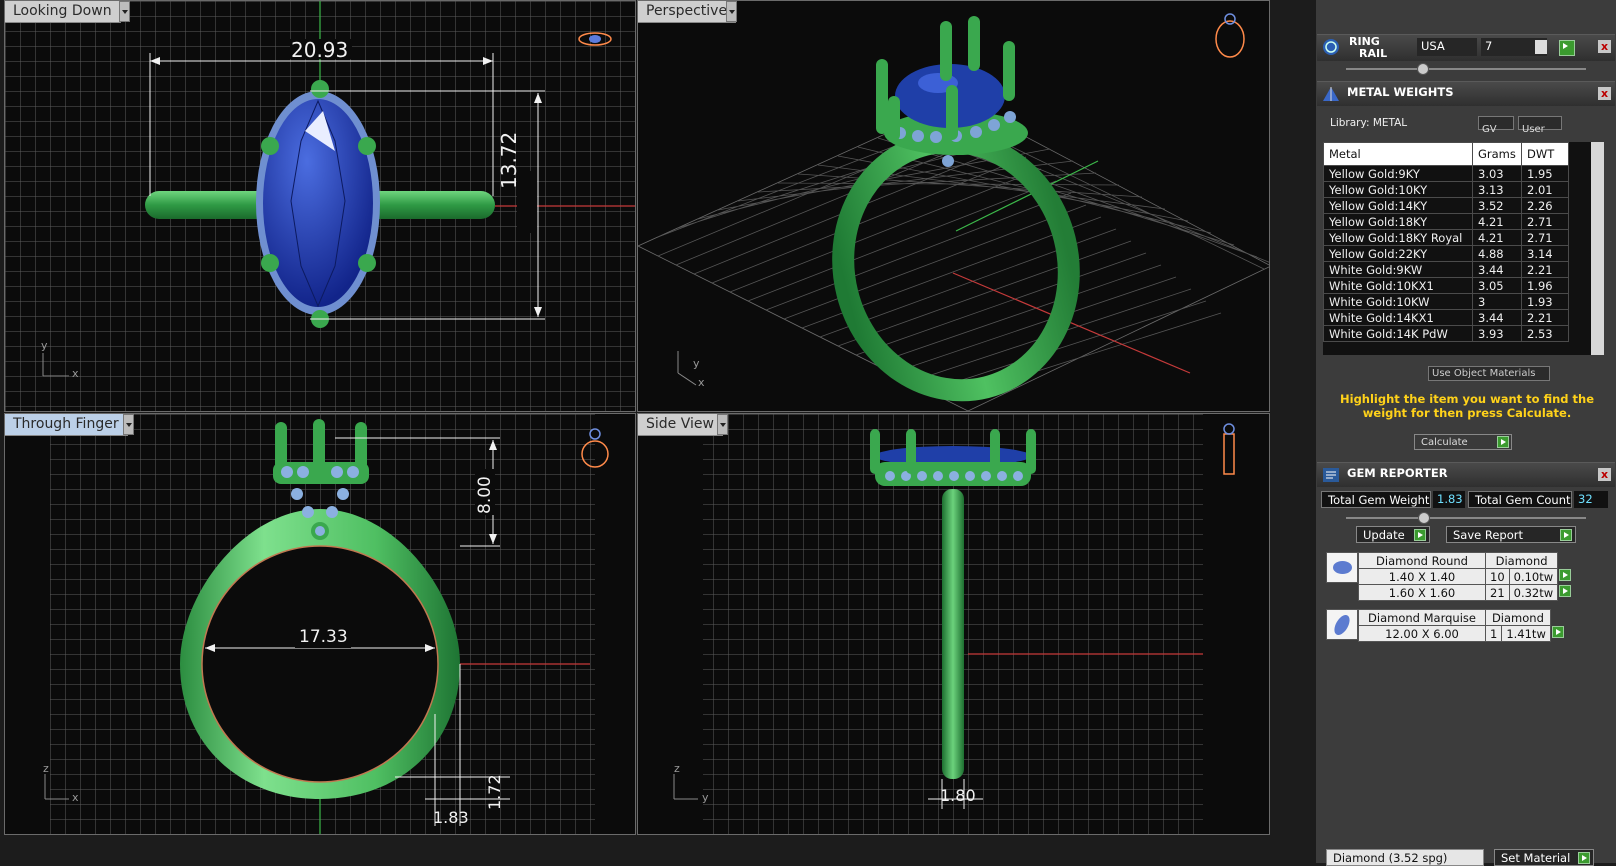 This screenshot has width=1616, height=866. I want to click on gem-row: 1.40 X 1.40 10 0.10tw, so click(1465, 576).